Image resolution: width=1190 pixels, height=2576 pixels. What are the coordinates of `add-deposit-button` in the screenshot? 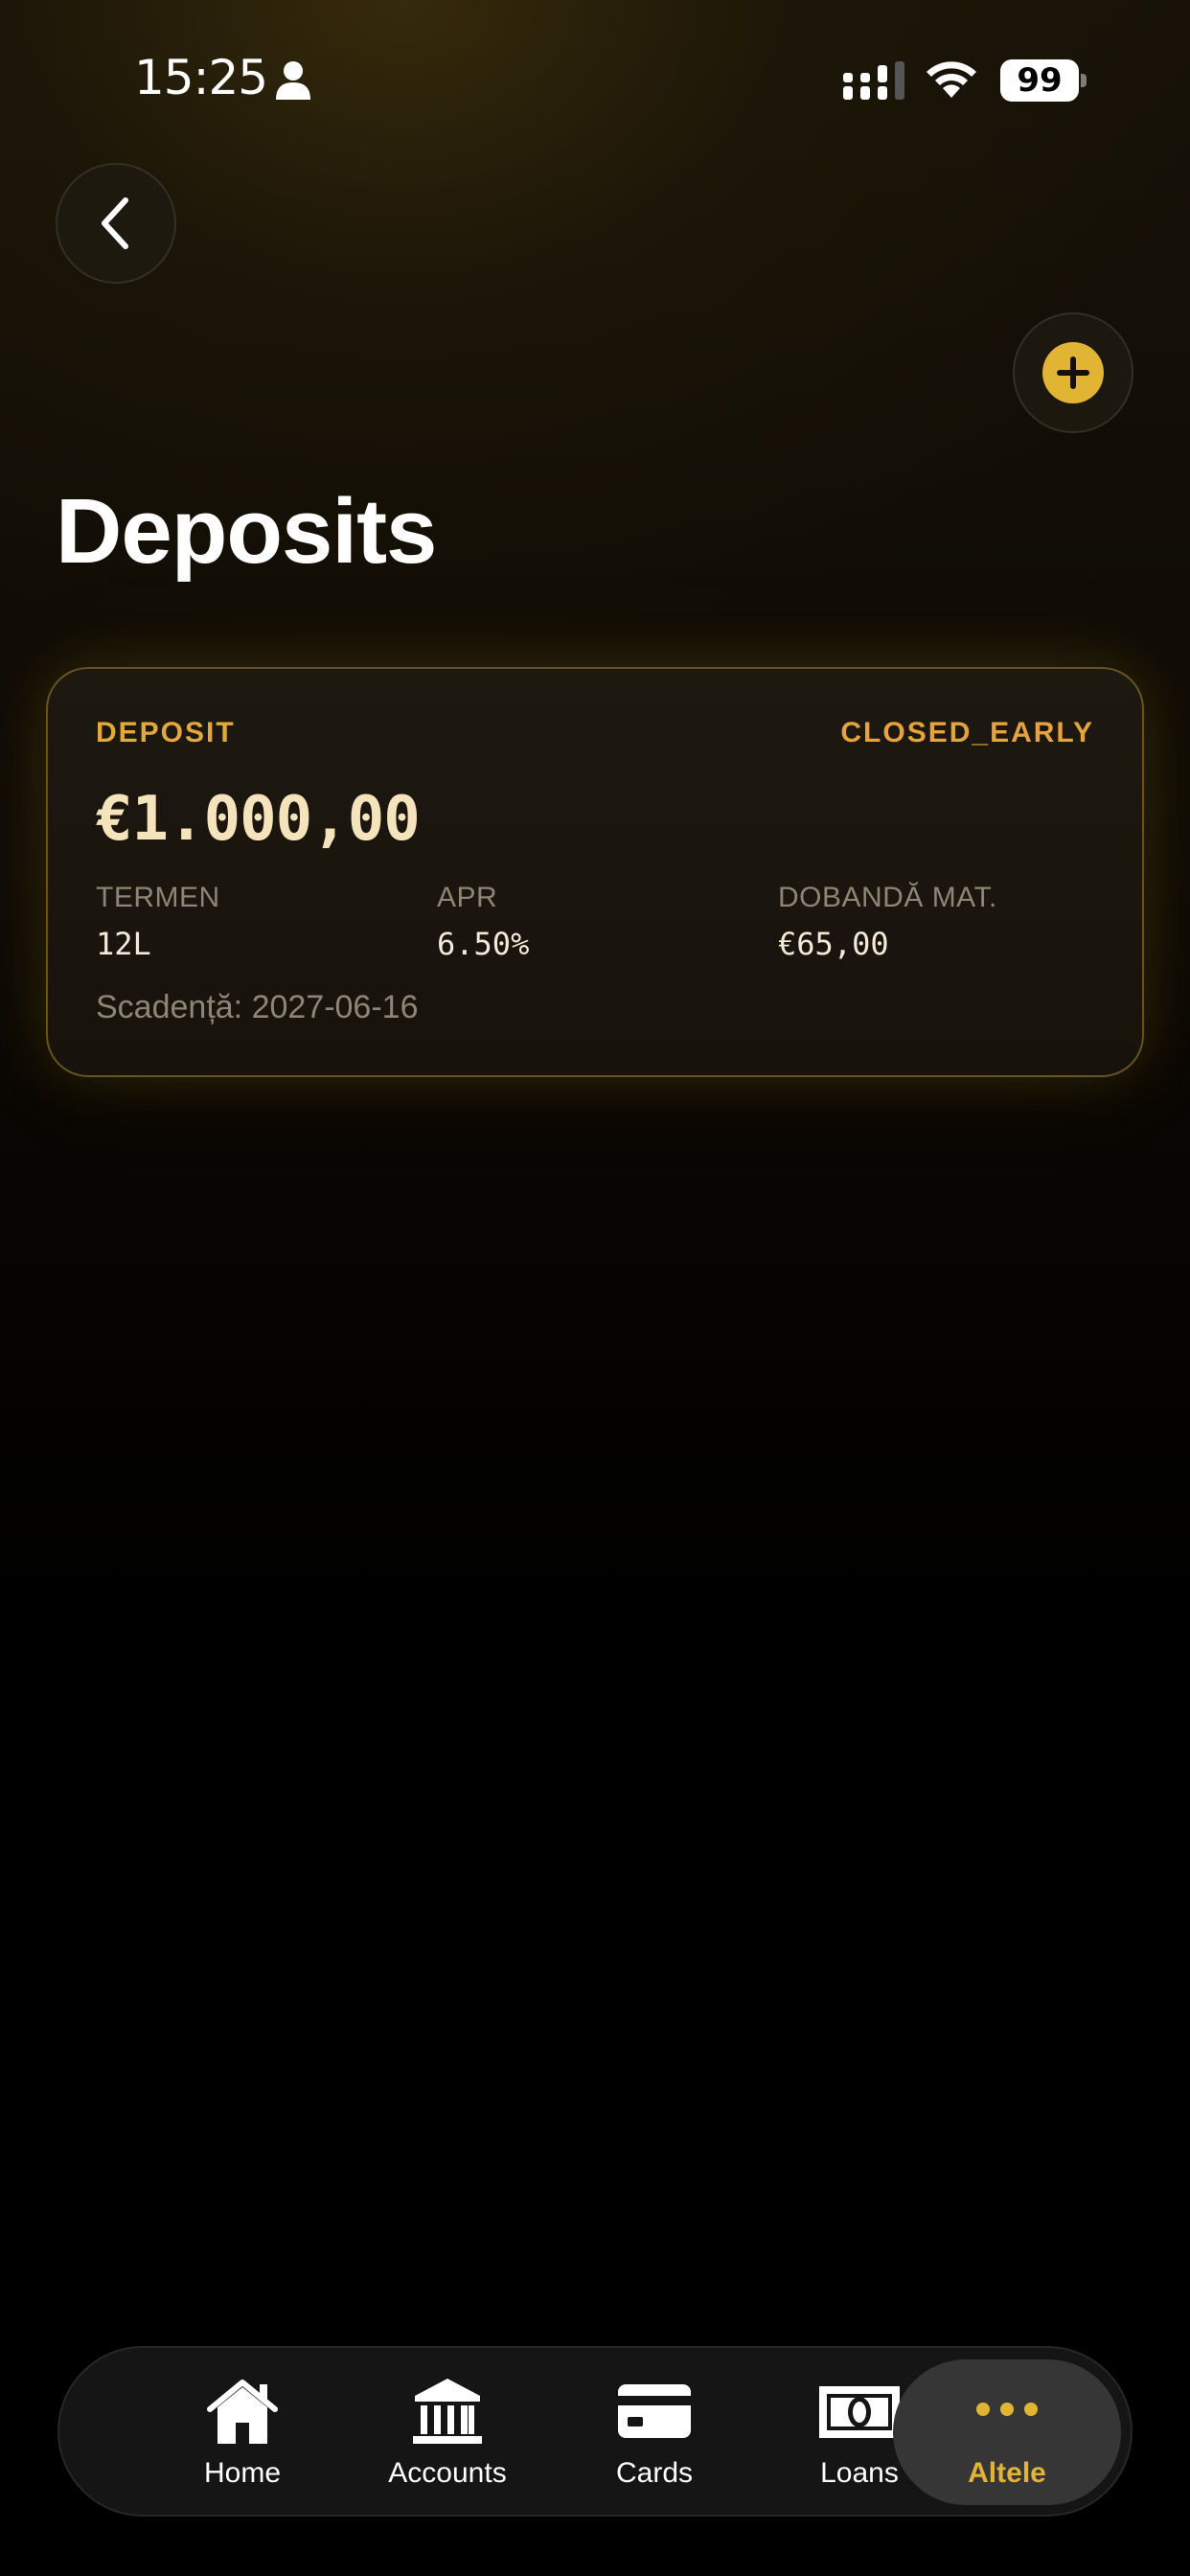 It's located at (1073, 373).